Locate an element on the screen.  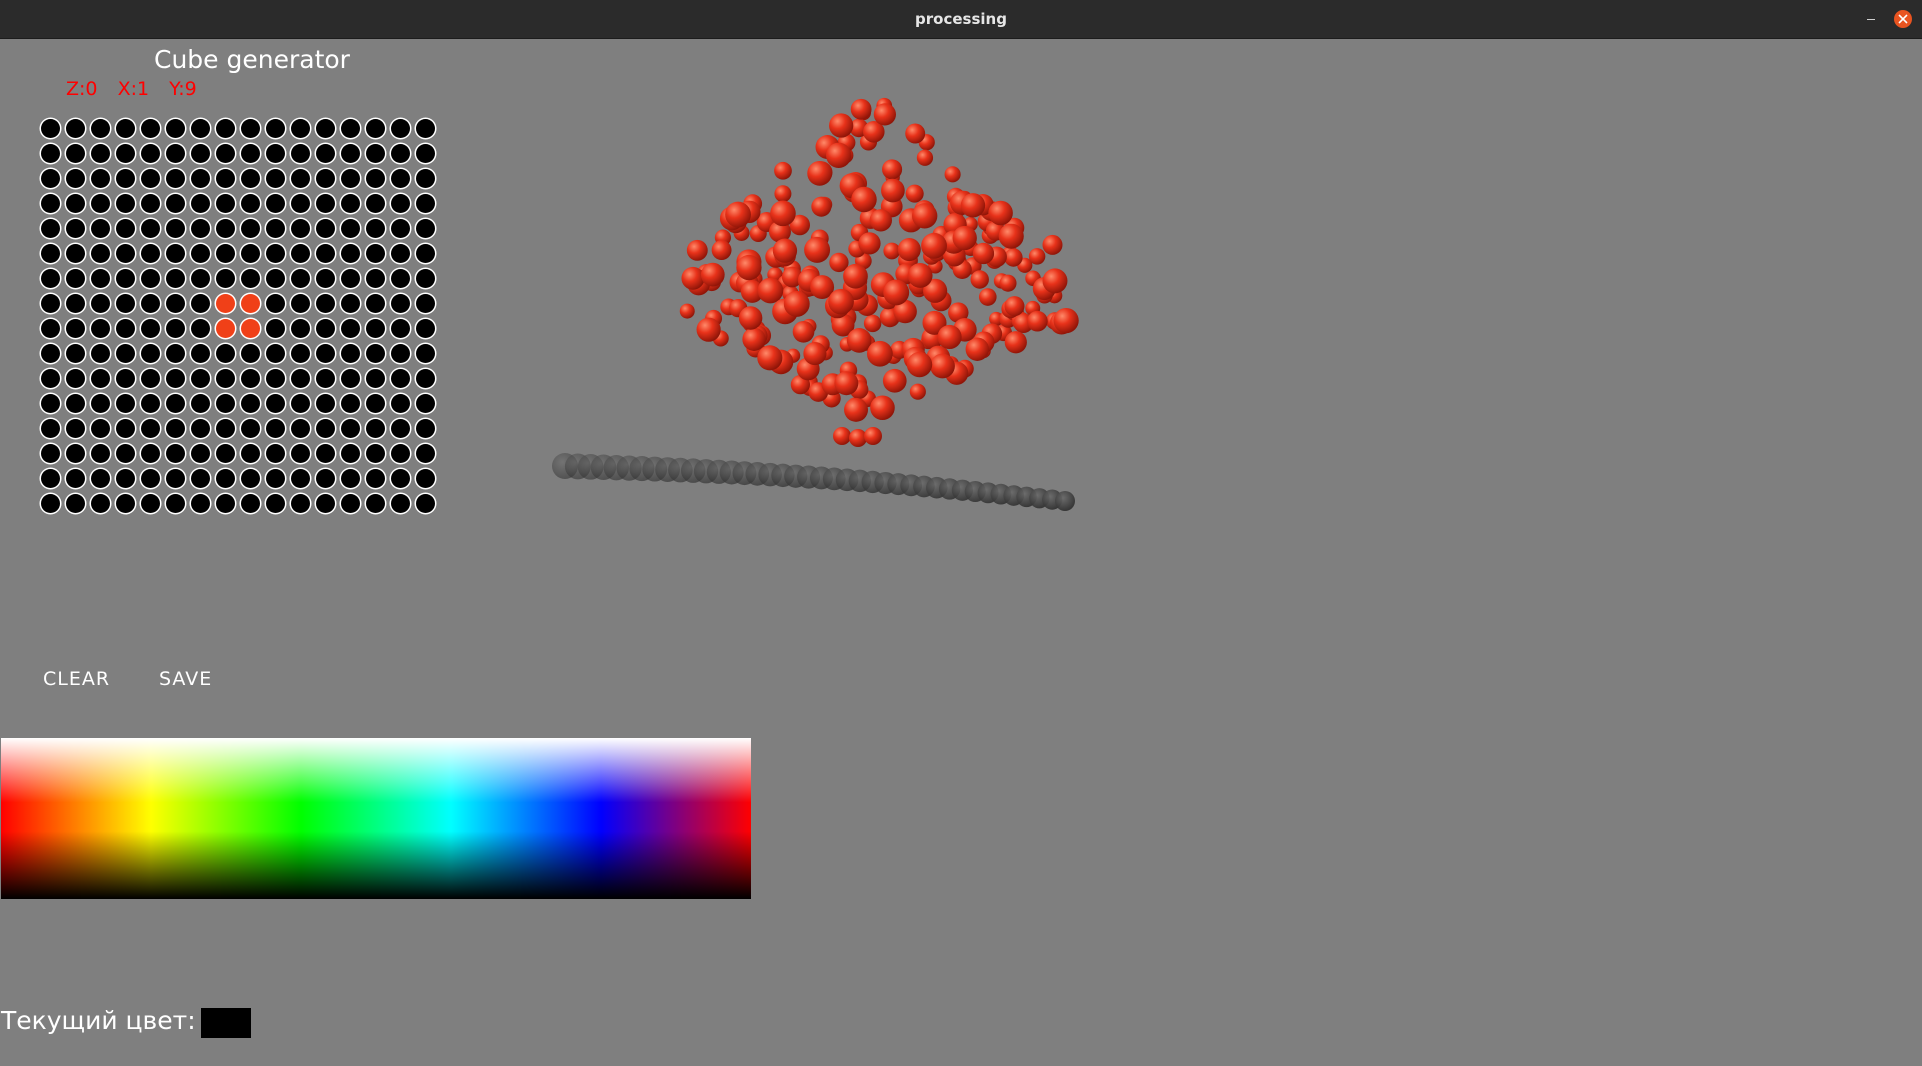
close-icon is located at coordinates (1903, 19).